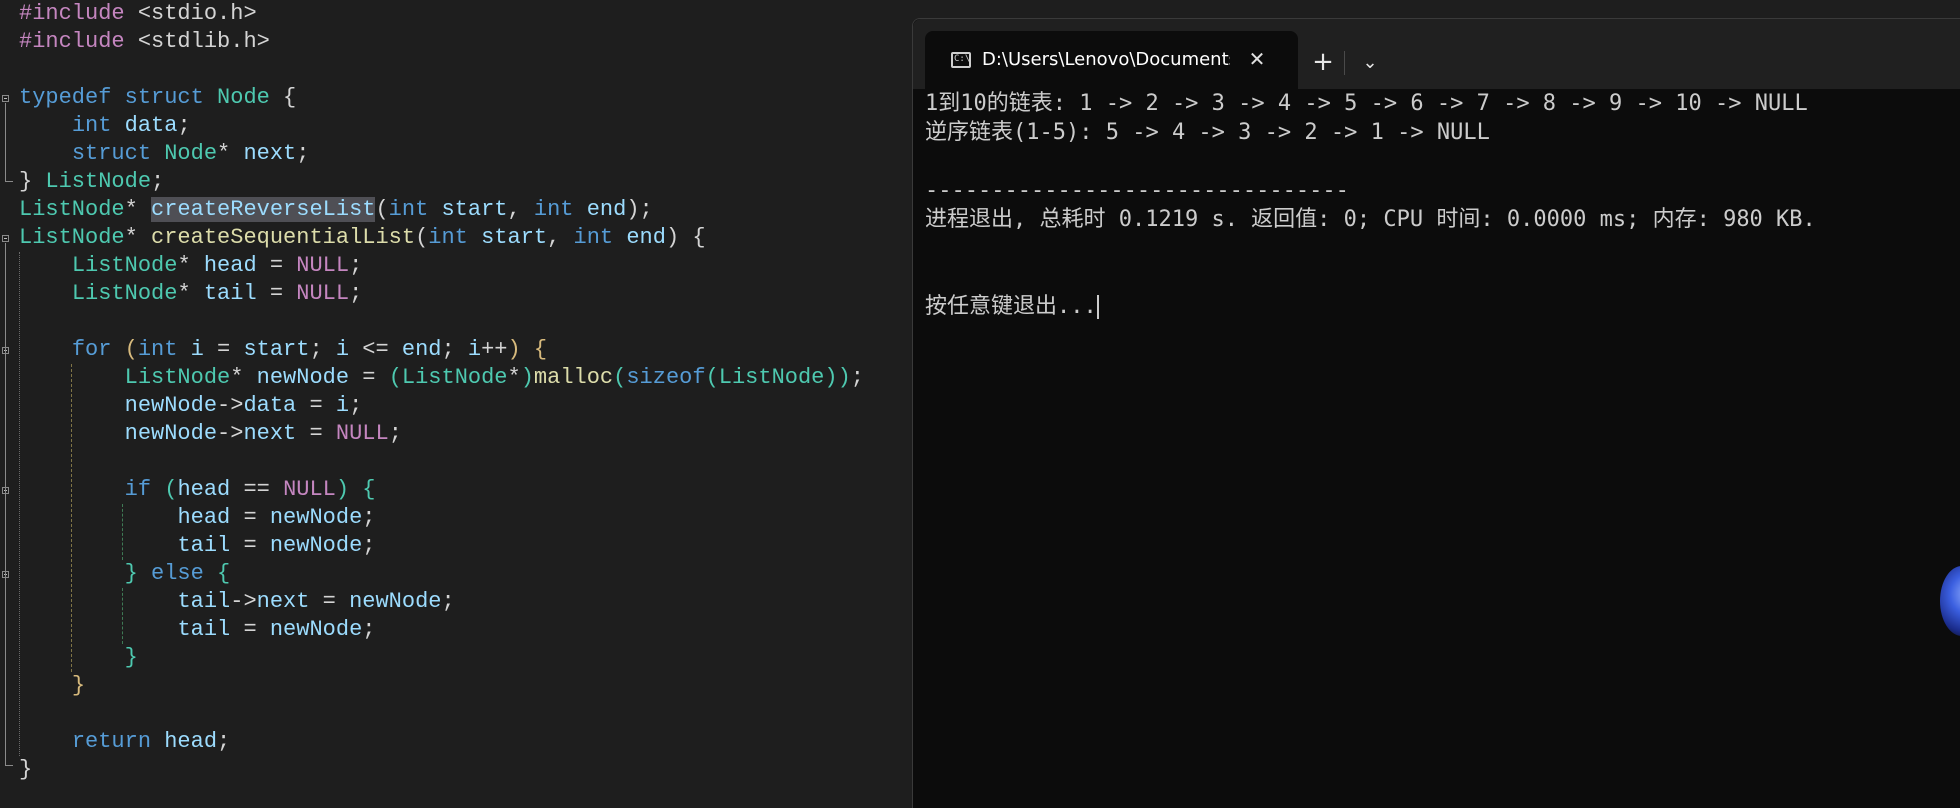  What do you see at coordinates (1257, 59) in the screenshot?
I see `close-icon: ✕` at bounding box center [1257, 59].